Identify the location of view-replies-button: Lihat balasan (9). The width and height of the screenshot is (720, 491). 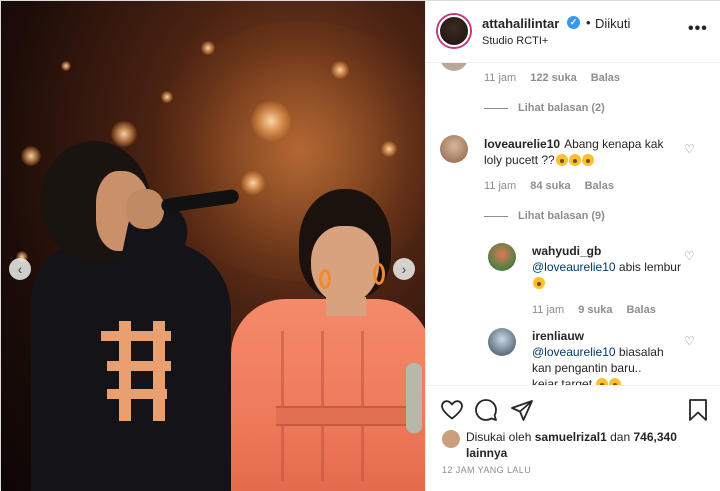
(544, 216).